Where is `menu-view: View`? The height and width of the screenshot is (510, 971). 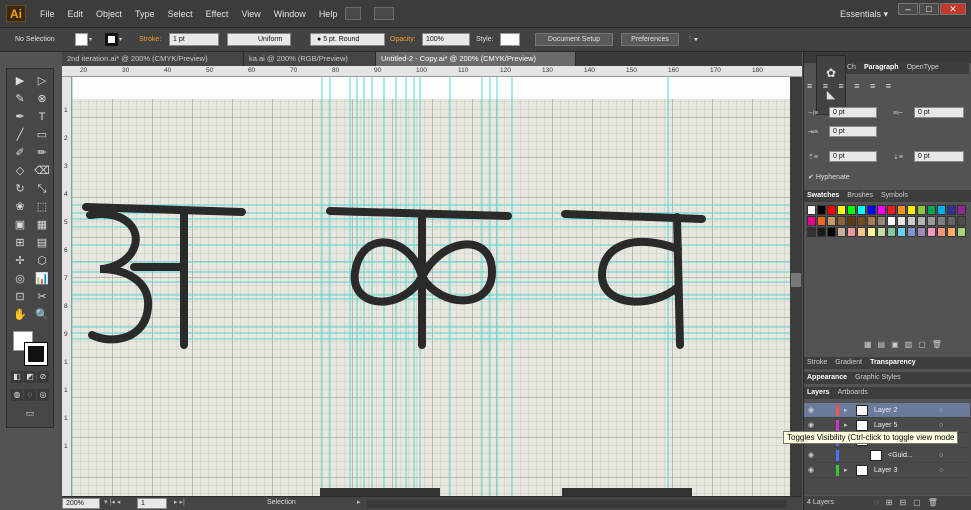
menu-view: View is located at coordinates (250, 14).